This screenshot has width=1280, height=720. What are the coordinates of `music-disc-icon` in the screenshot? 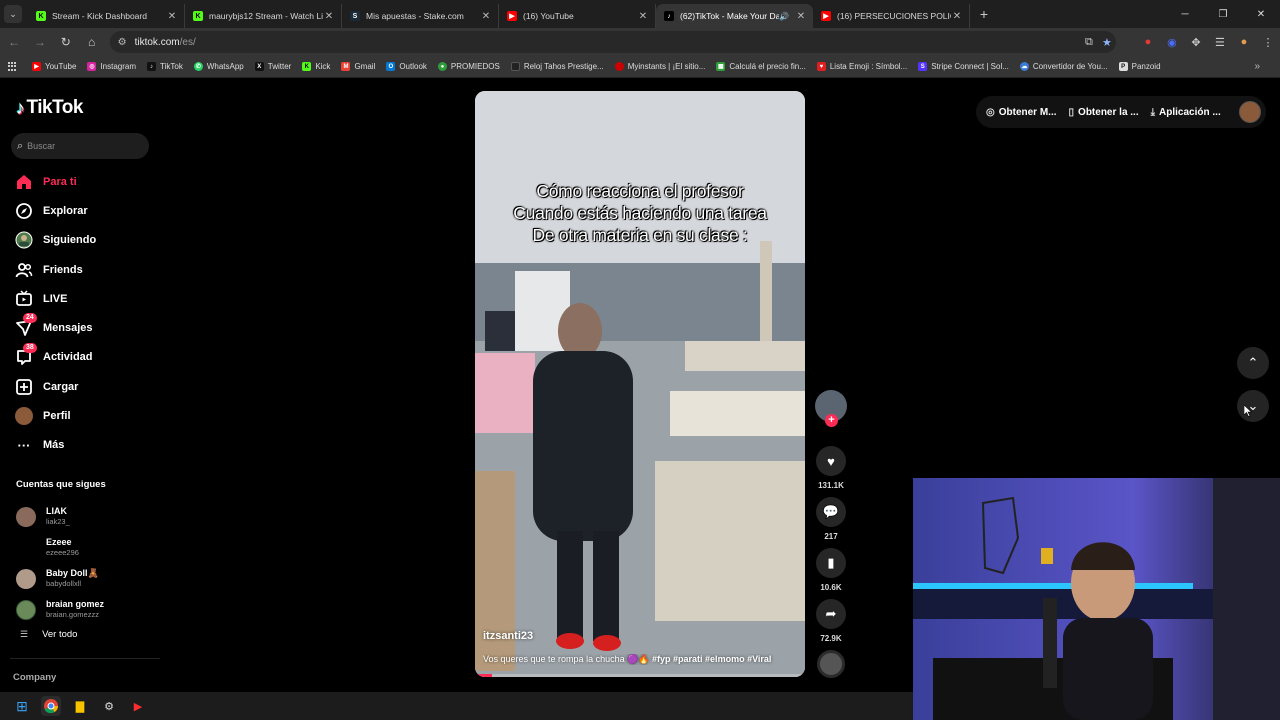 It's located at (831, 664).